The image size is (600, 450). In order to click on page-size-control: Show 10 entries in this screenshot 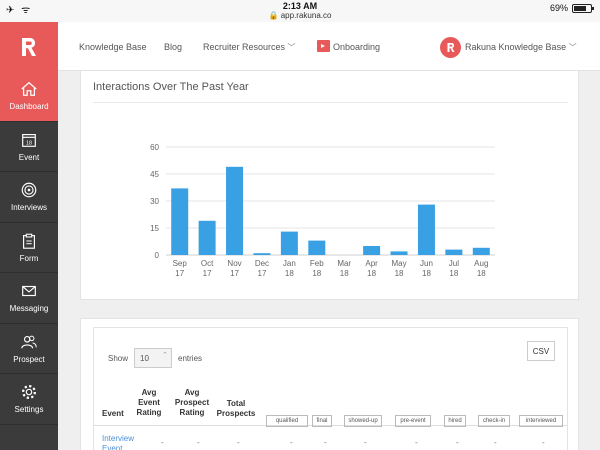, I will do `click(155, 358)`.